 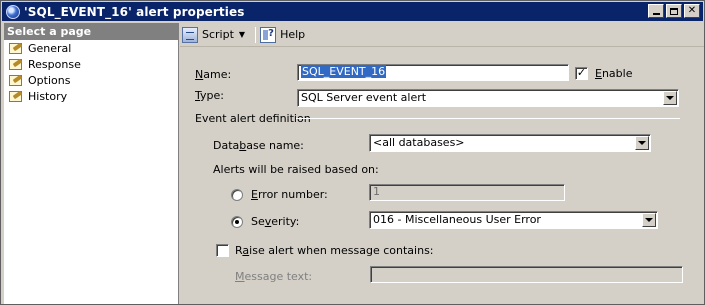 What do you see at coordinates (190, 34) in the screenshot?
I see `script-icon` at bounding box center [190, 34].